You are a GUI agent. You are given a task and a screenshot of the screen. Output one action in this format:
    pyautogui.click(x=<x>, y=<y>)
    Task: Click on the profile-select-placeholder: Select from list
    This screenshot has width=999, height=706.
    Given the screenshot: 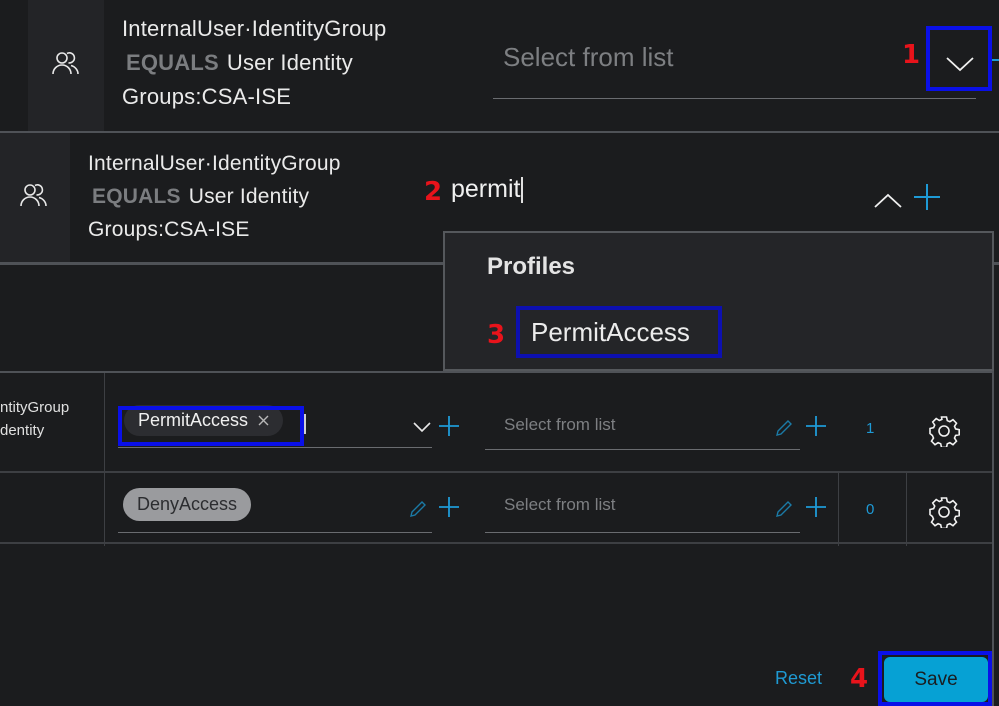 What is the action you would take?
    pyautogui.click(x=588, y=57)
    